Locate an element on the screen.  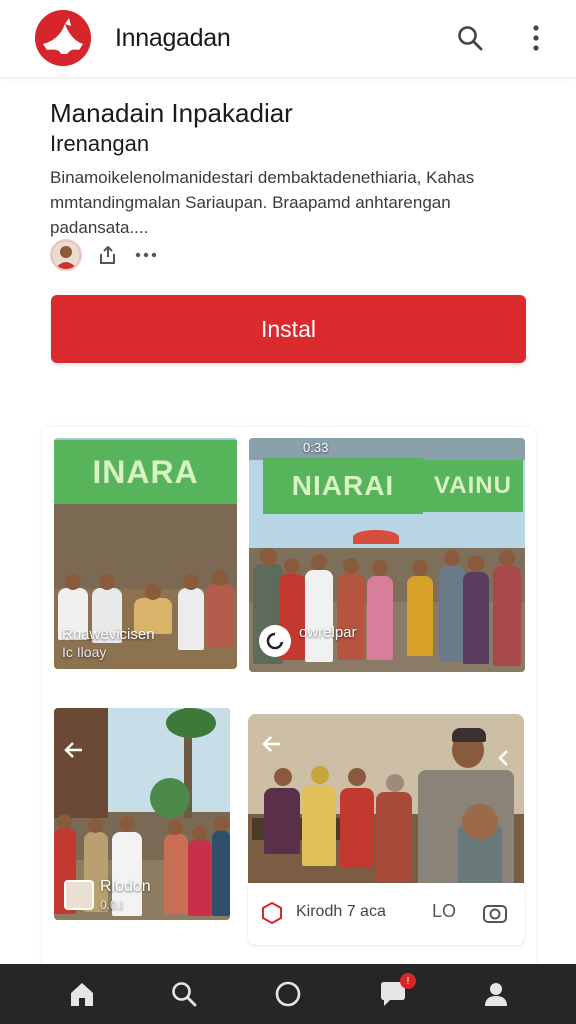
logo-mark-icon is located at coordinates (63, 38).